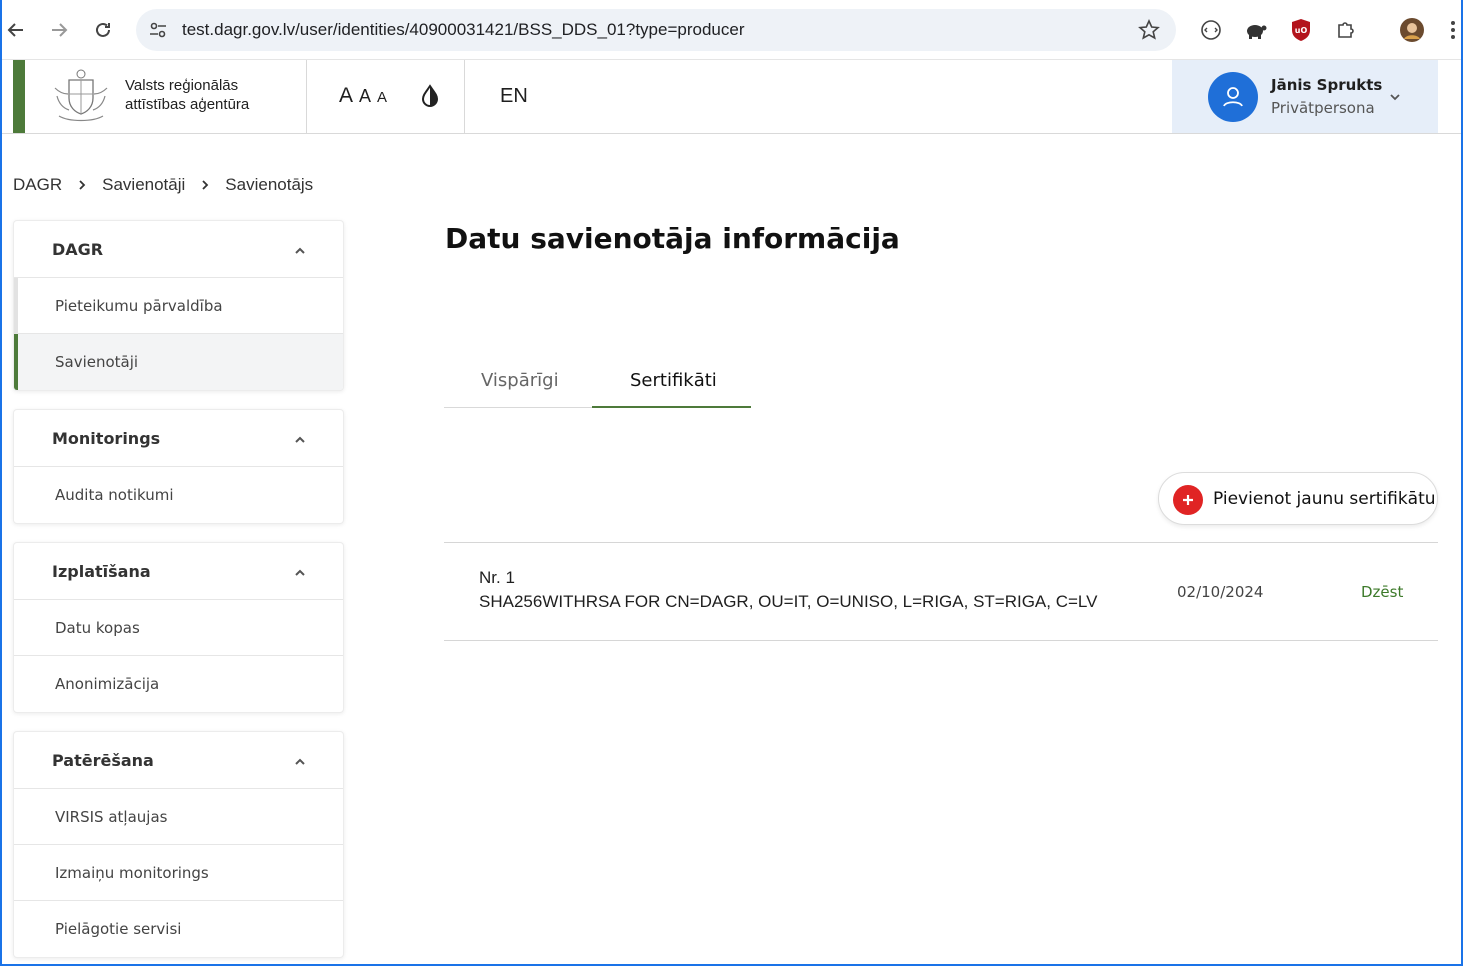  What do you see at coordinates (59, 30) in the screenshot?
I see `forward-icon` at bounding box center [59, 30].